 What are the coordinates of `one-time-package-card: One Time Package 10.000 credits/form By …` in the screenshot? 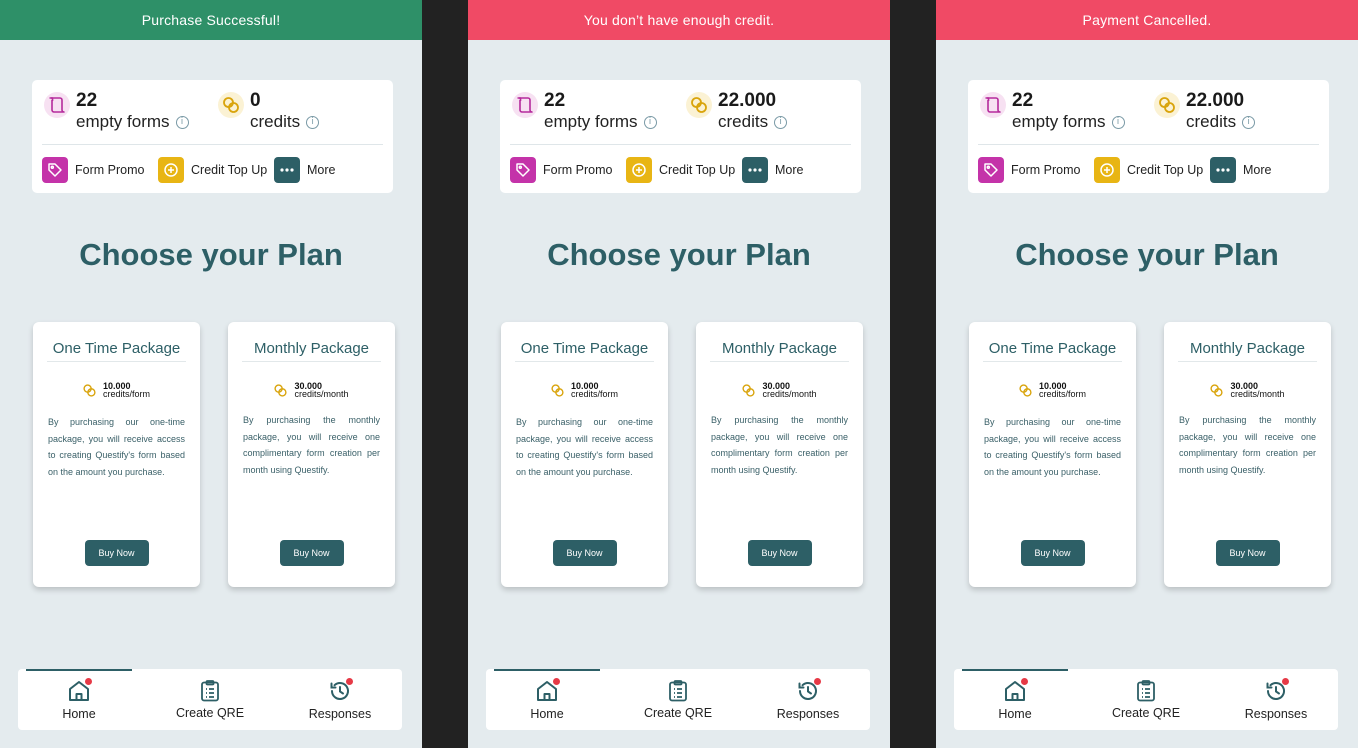 It's located at (1052, 454).